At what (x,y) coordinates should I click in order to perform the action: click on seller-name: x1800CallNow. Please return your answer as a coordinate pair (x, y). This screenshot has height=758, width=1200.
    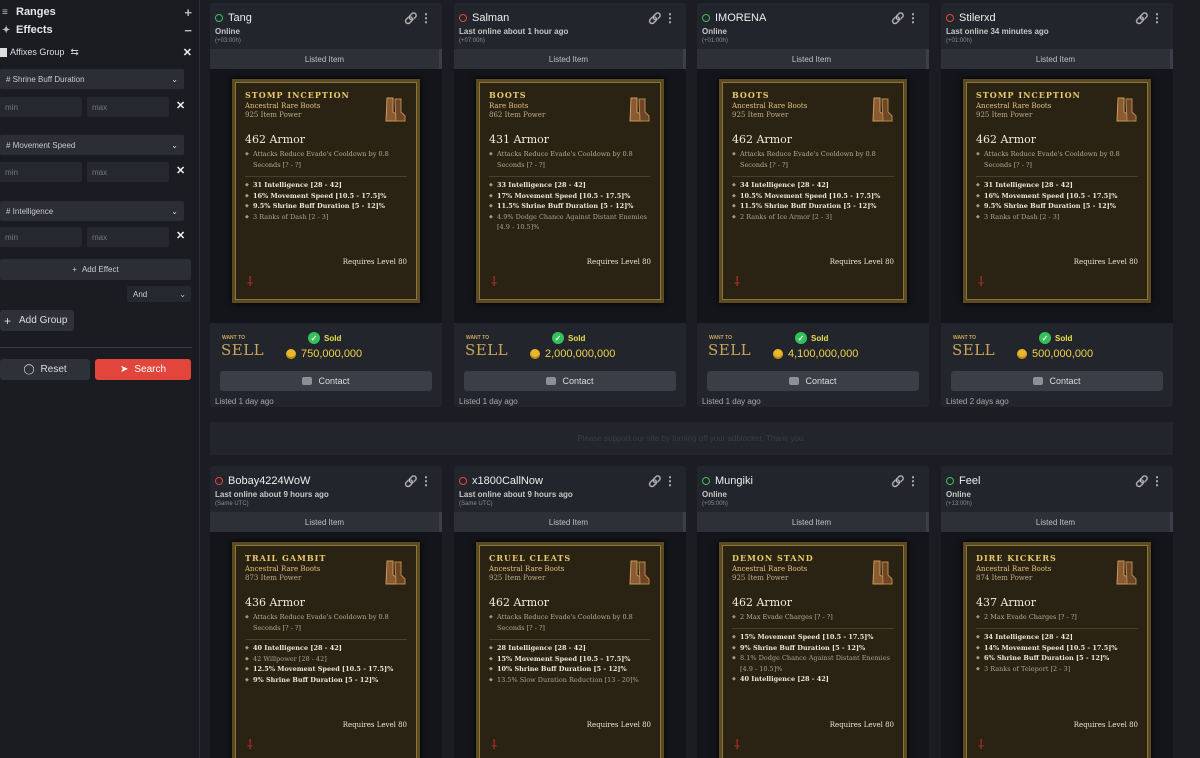
    Looking at the image, I should click on (507, 481).